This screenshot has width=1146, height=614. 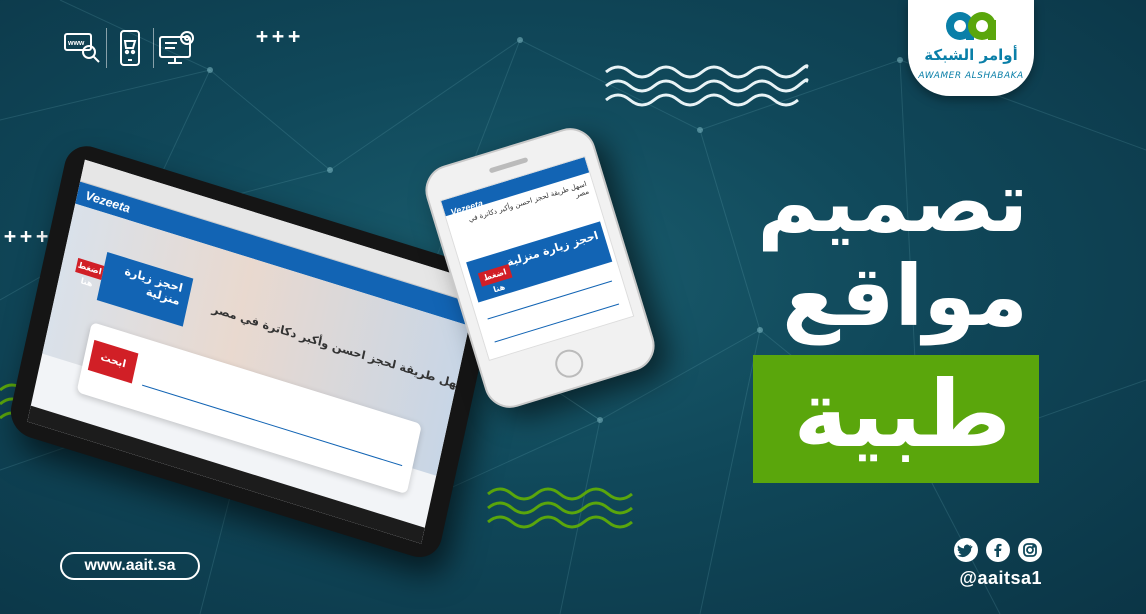 I want to click on search-button: ابحث, so click(x=113, y=361).